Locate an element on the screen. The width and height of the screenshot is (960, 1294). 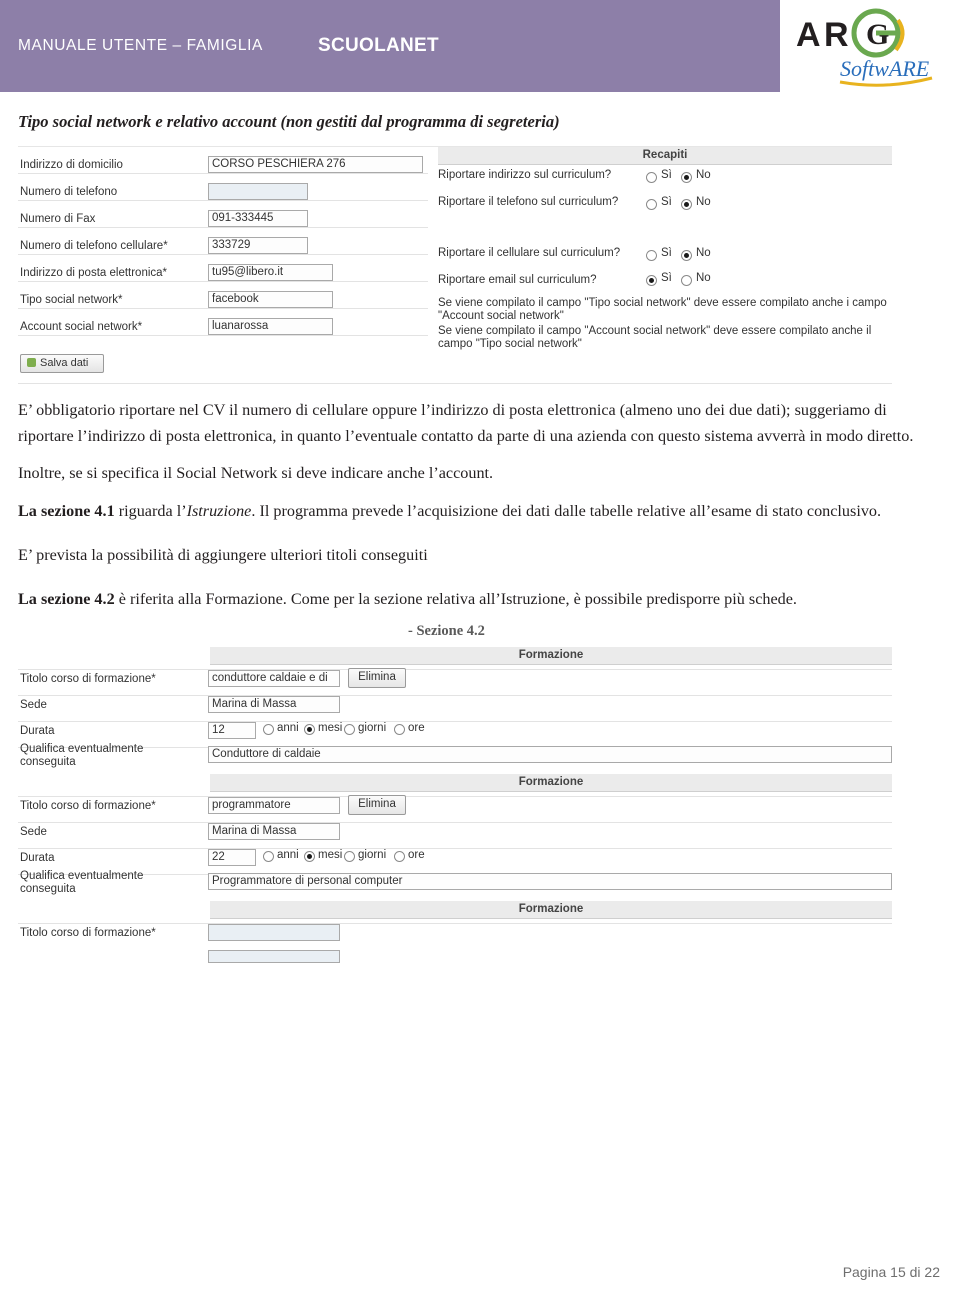
input-sede-2: Marina di Massa is located at coordinates (274, 832).